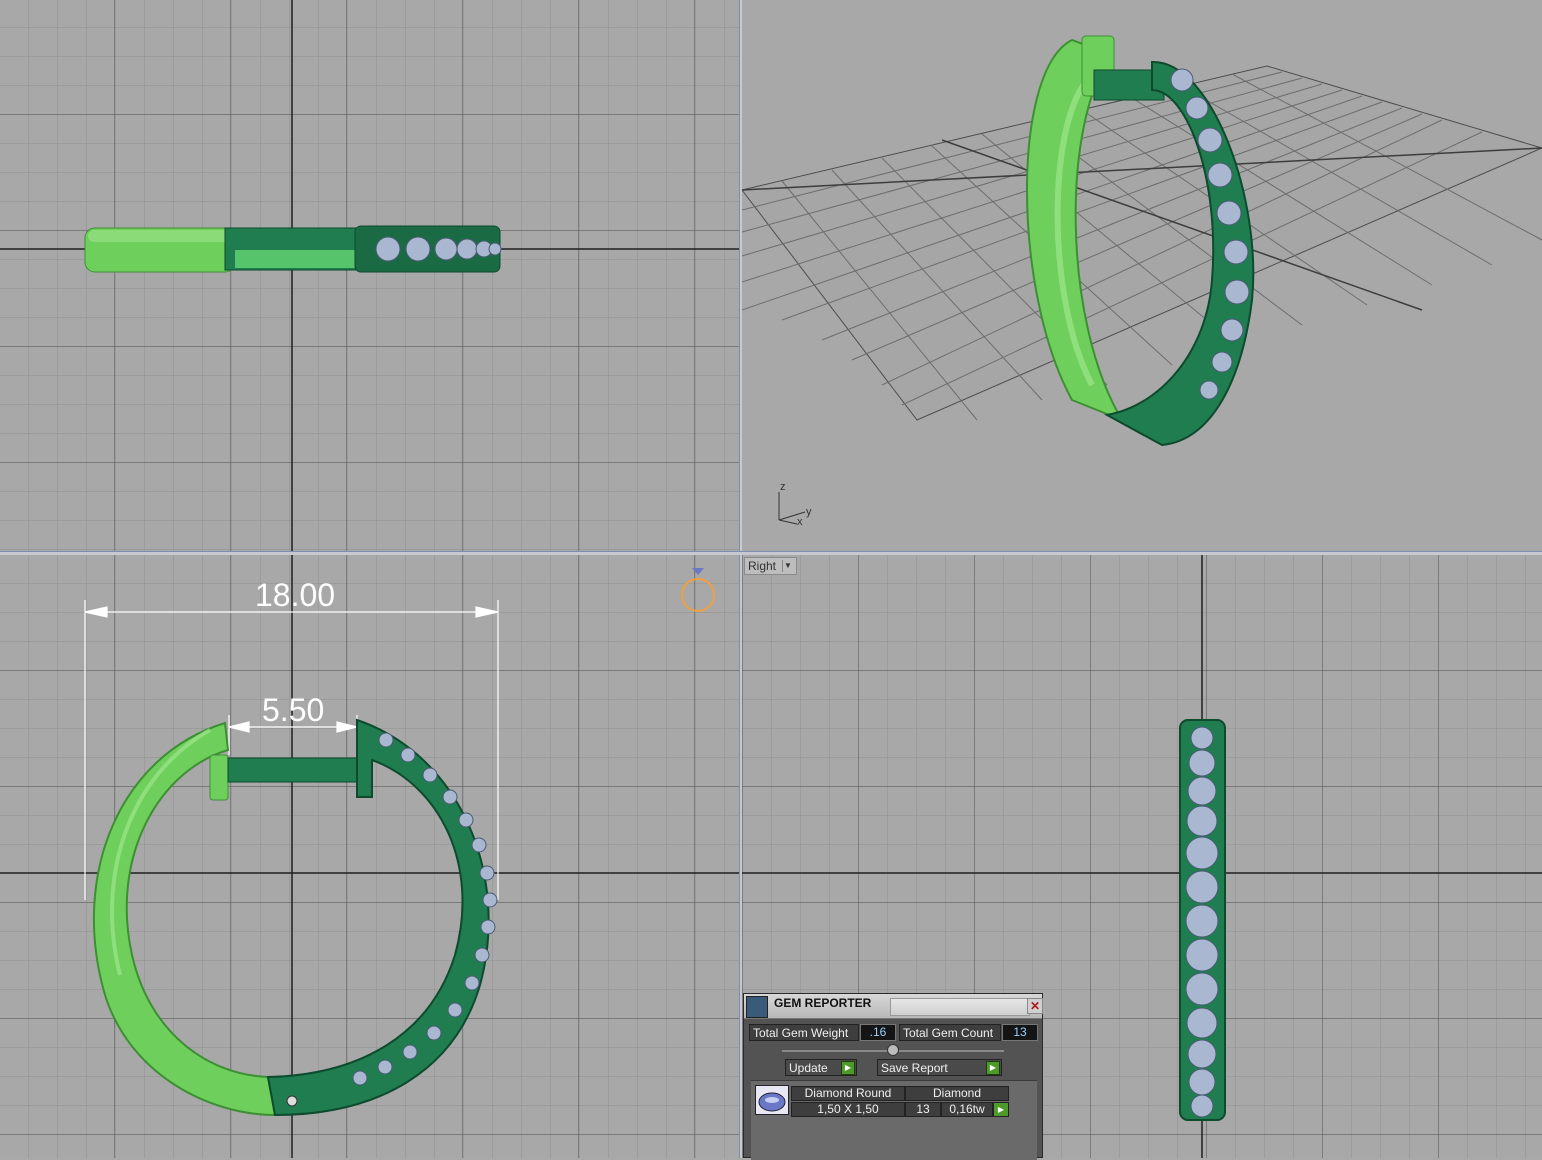 The image size is (1542, 1160). I want to click on save-report-button-label: Save Report, so click(914, 1068).